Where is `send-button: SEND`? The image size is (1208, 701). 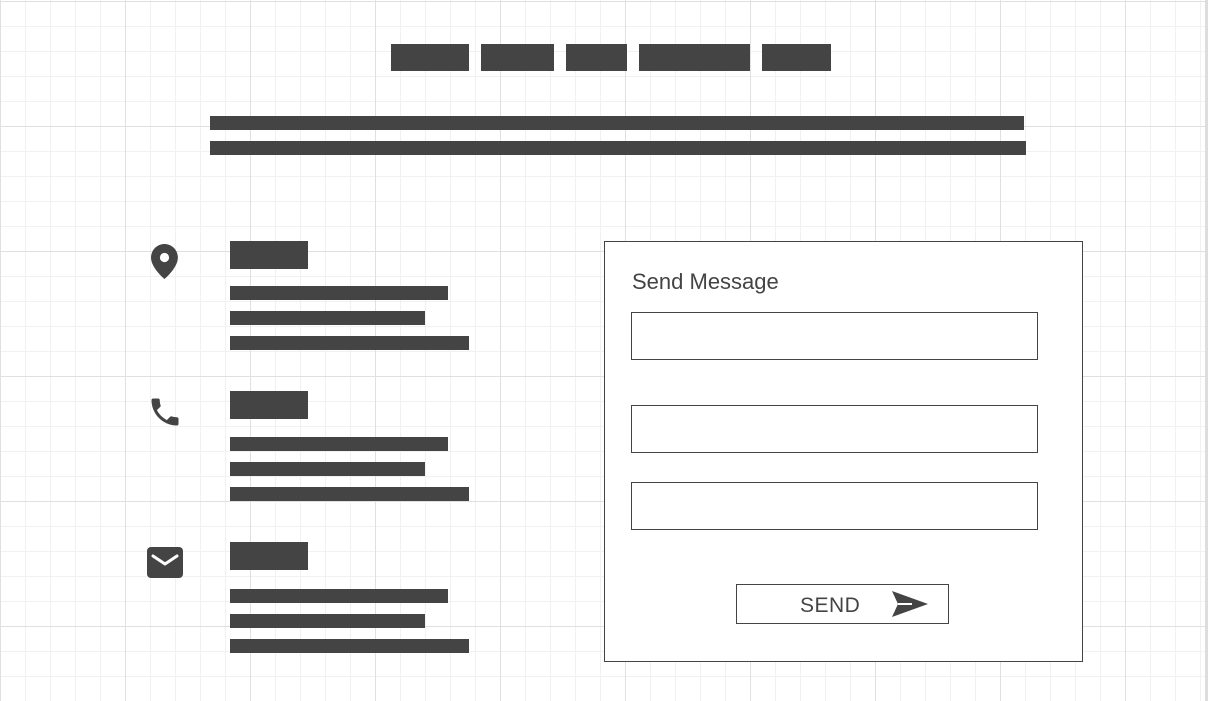 send-button: SEND is located at coordinates (842, 604).